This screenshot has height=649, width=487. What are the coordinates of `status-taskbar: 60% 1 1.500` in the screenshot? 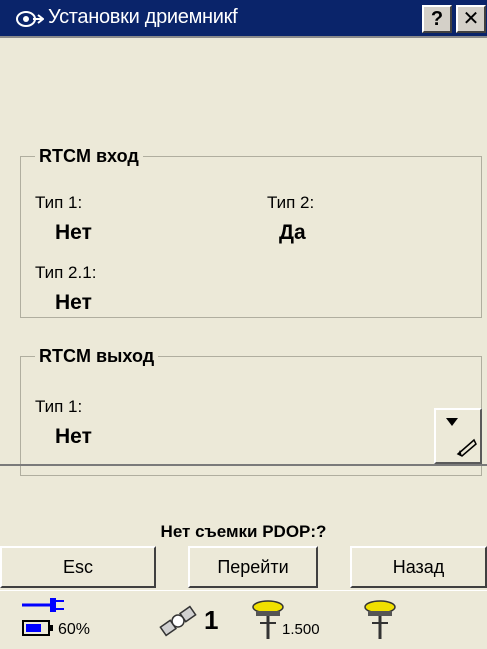 It's located at (243, 619).